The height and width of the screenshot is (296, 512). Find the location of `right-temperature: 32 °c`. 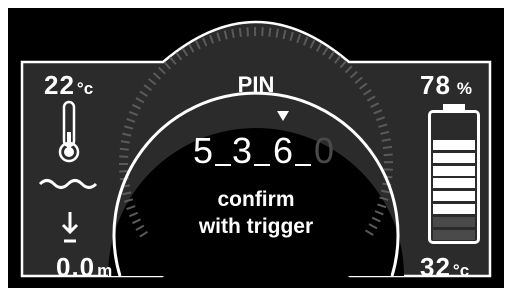

right-temperature: 32 °c is located at coordinates (444, 267).